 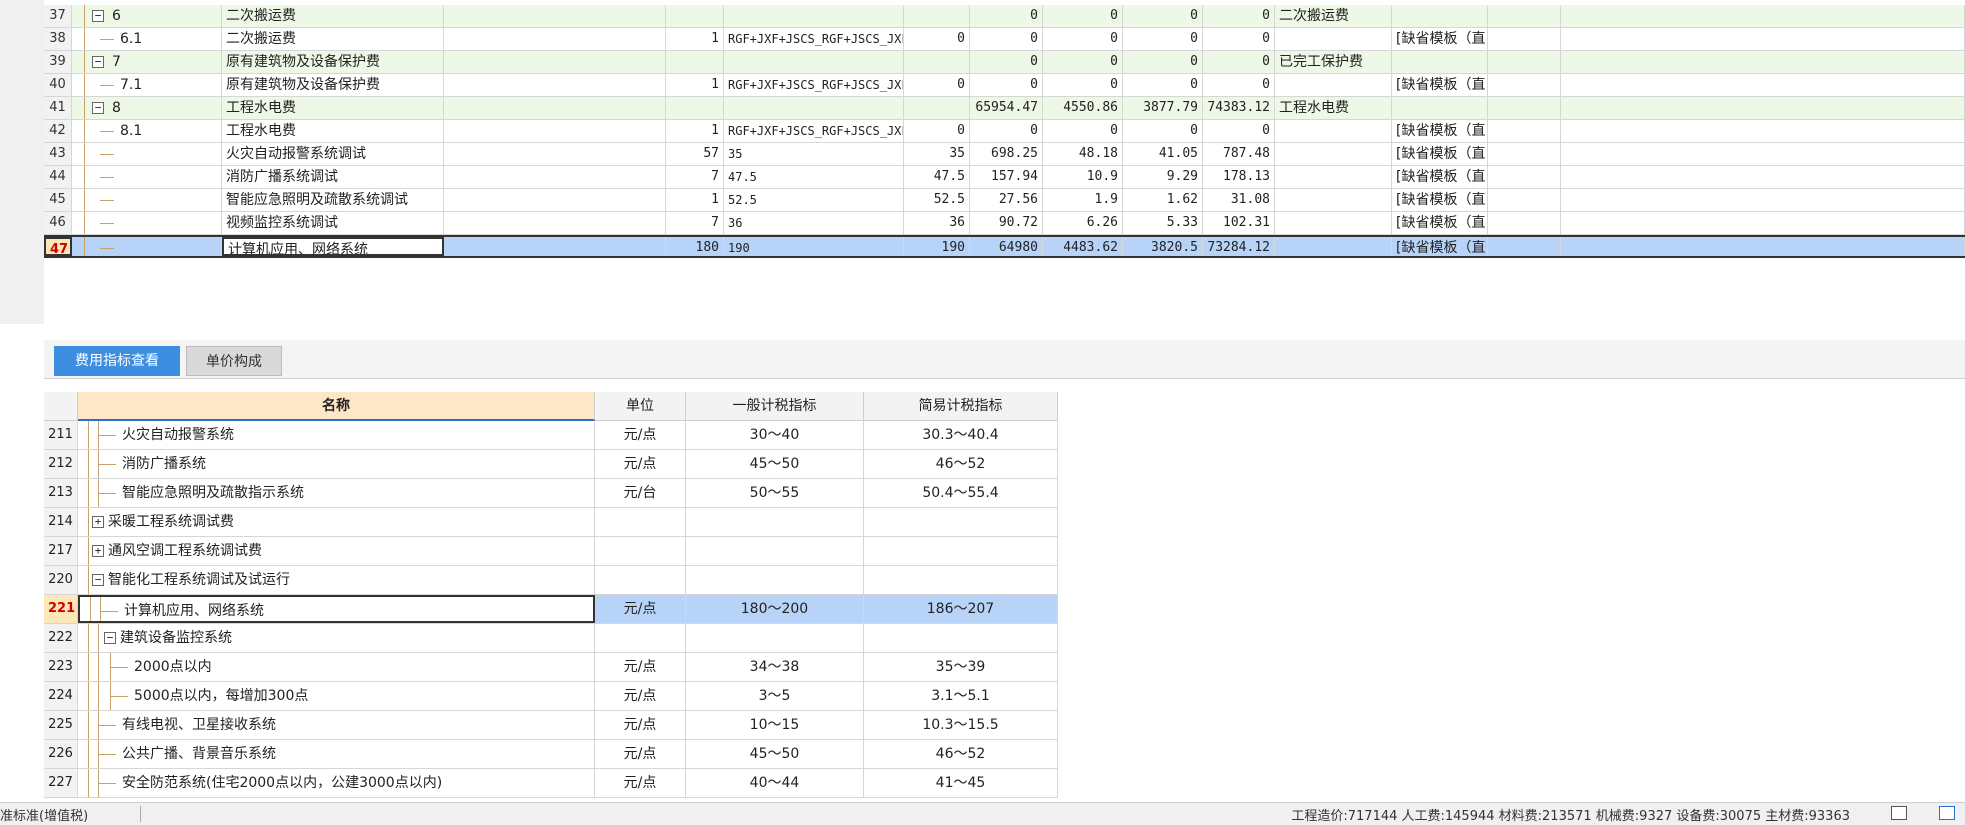 What do you see at coordinates (1899, 813) in the screenshot?
I see `layout-toggle-icon` at bounding box center [1899, 813].